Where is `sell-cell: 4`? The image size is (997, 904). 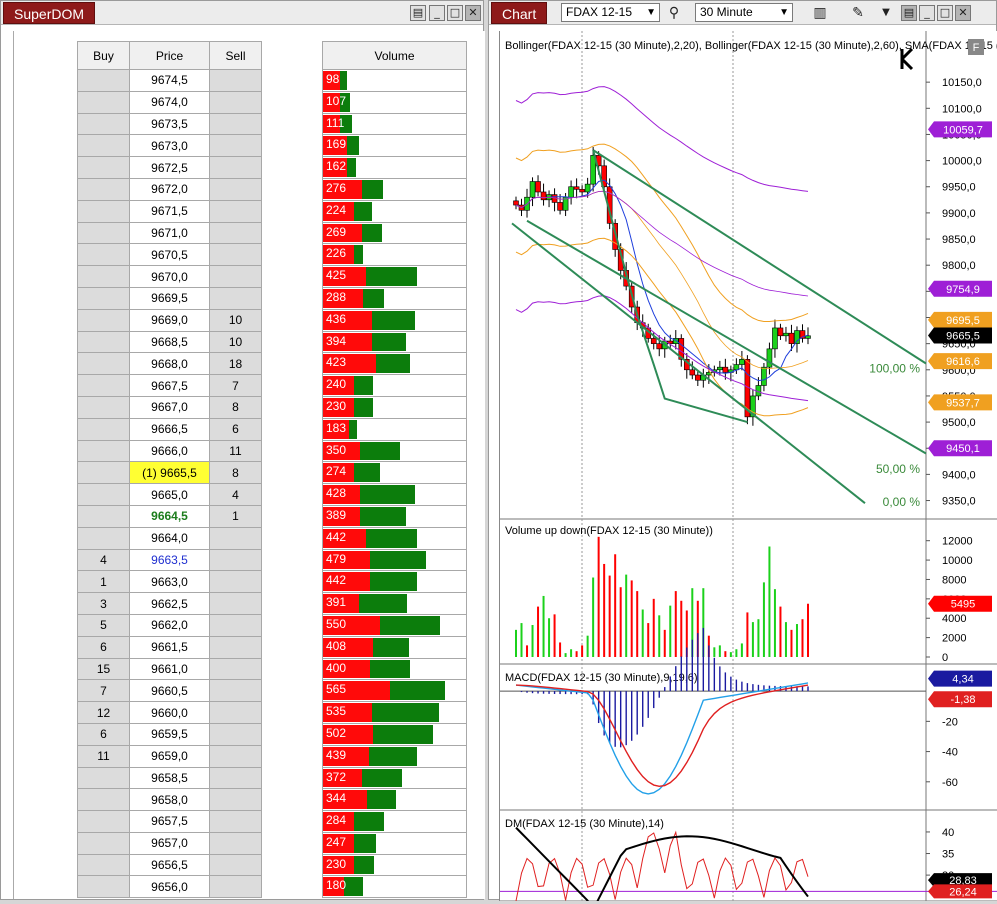 sell-cell: 4 is located at coordinates (235, 494).